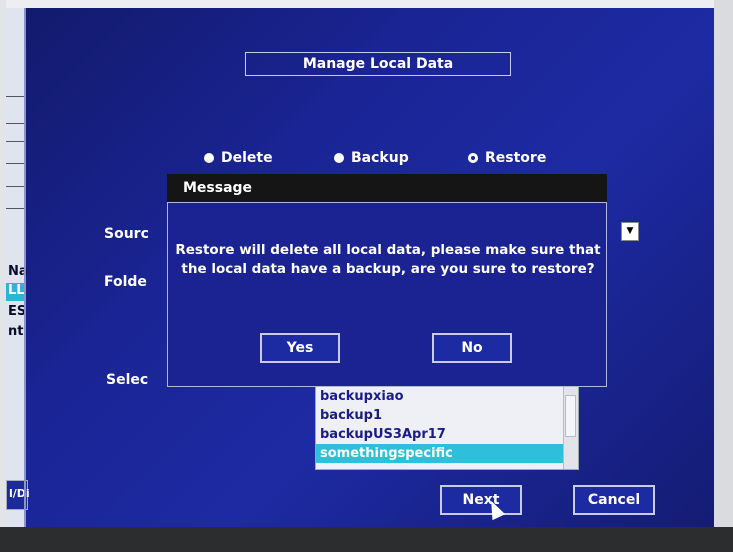  What do you see at coordinates (447, 434) in the screenshot?
I see `list-item: backupUS3Apr17` at bounding box center [447, 434].